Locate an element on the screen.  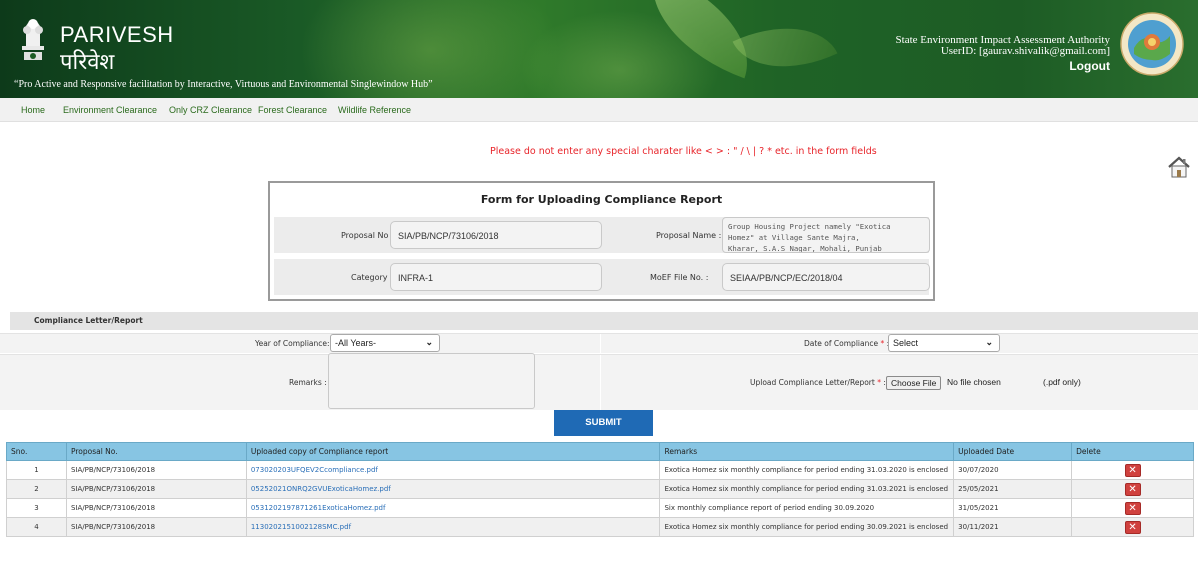
choose-file-button: Choose File is located at coordinates (914, 383).